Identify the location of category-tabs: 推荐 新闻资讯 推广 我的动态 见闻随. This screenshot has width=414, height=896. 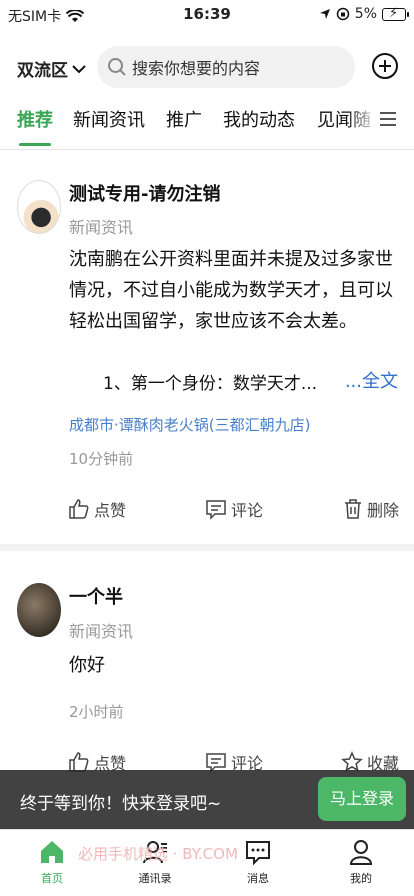
(207, 124).